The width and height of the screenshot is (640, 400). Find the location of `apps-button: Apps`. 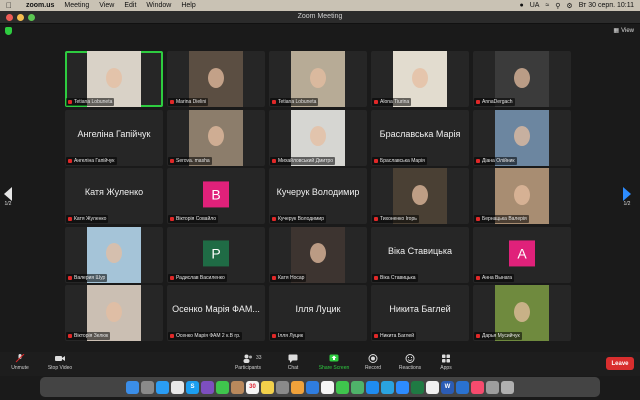

apps-button: Apps is located at coordinates (446, 362).